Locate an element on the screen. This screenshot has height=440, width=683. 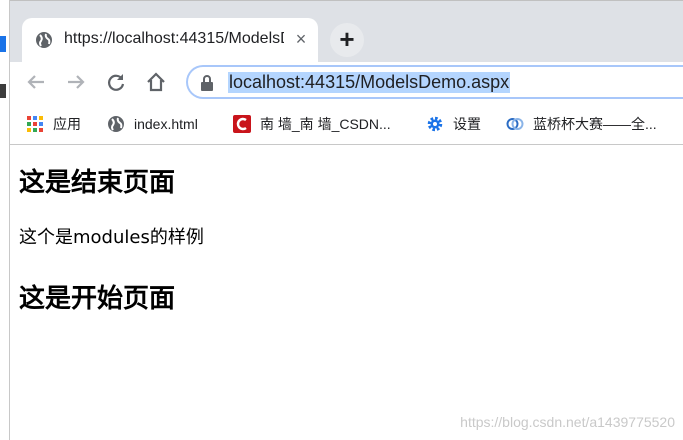
new-tab-button: + is located at coordinates (347, 40).